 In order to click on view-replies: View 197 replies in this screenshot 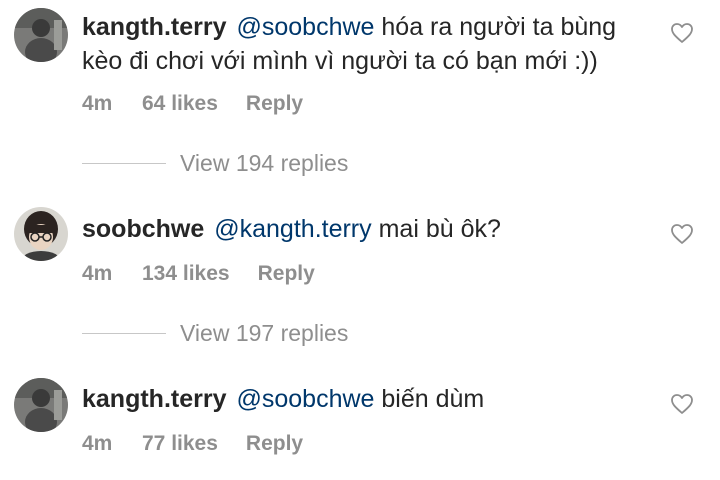, I will do `click(215, 333)`.